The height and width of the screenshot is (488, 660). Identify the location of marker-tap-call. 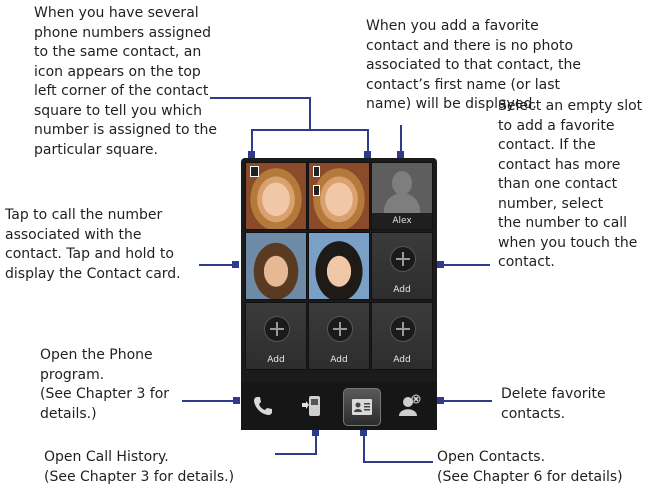
(235, 264).